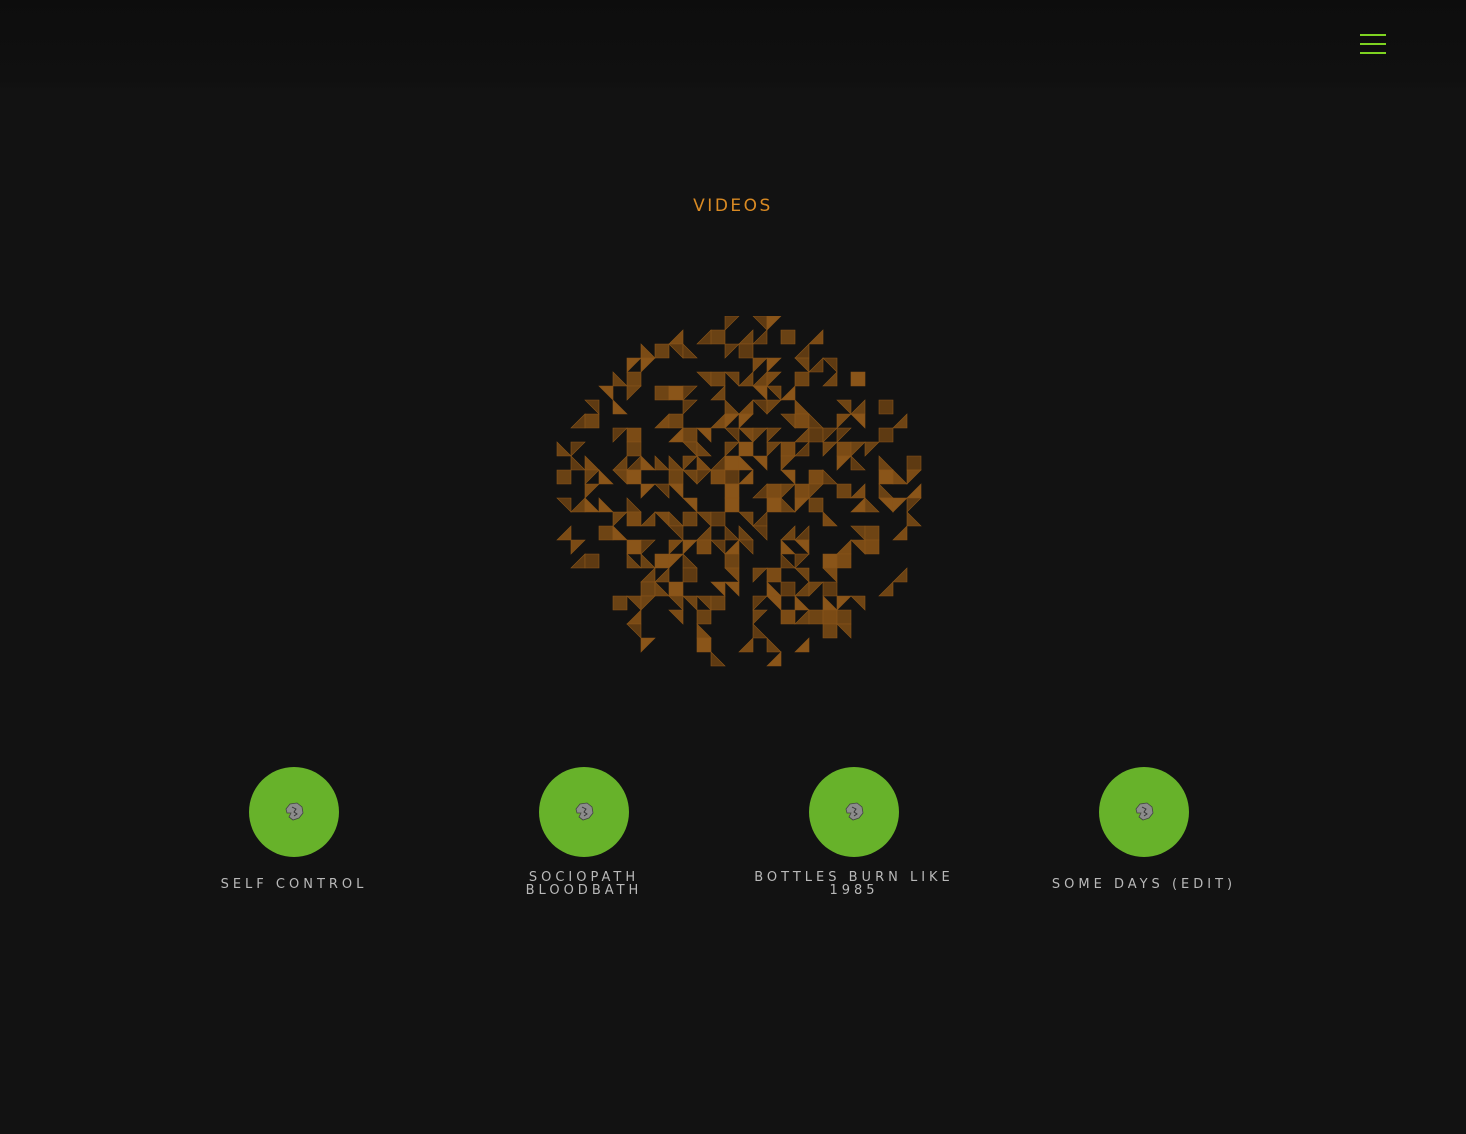 The image size is (1466, 1134). I want to click on video-title: BOTTLES BURN LIKE 1985, so click(854, 884).